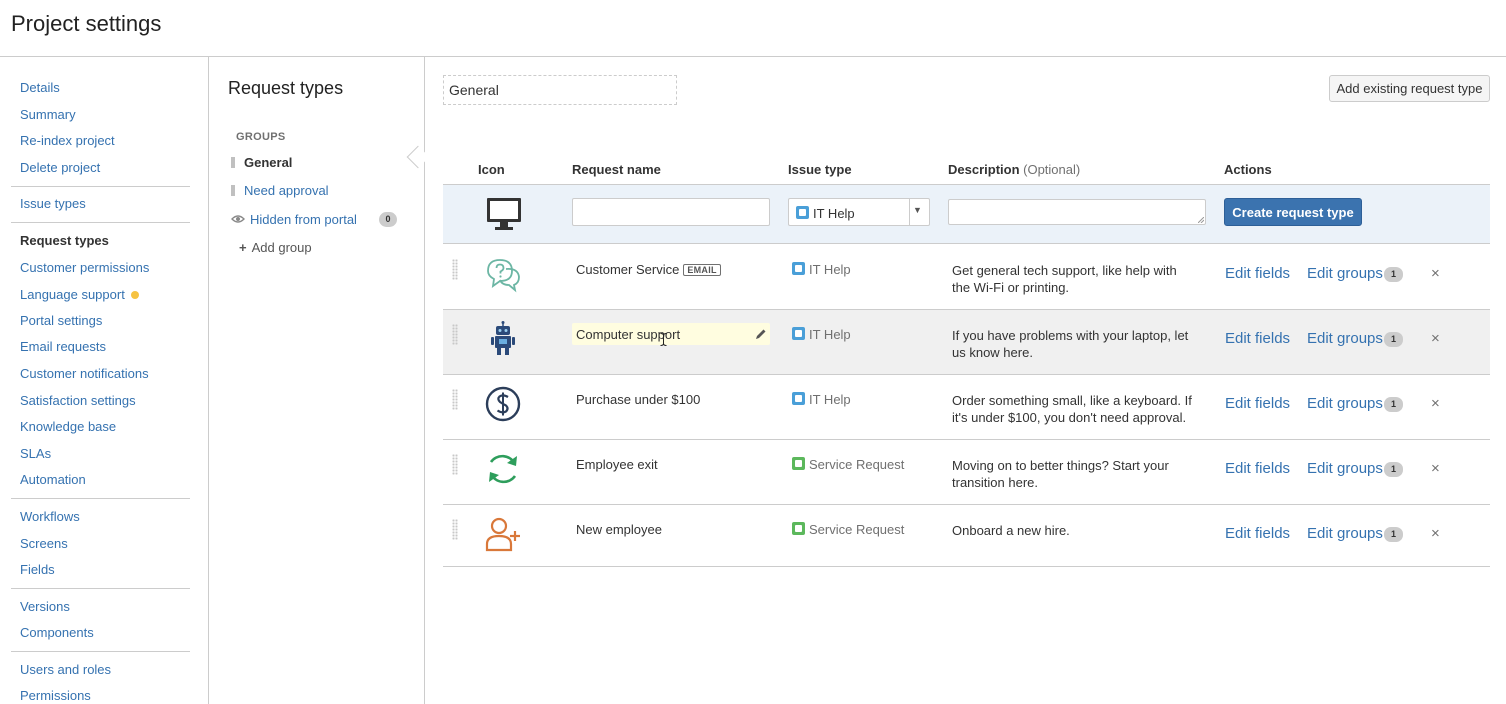  Describe the element at coordinates (857, 529) in the screenshot. I see `issue-type-label: Service Request` at that location.